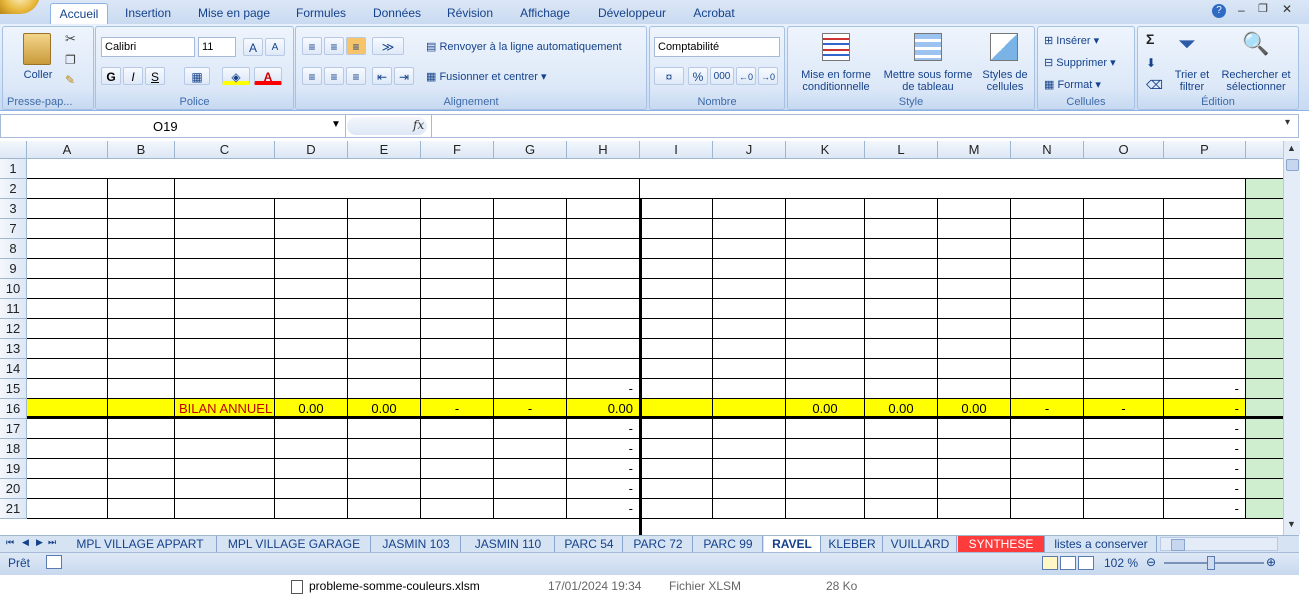 This screenshot has height=596, width=1309. What do you see at coordinates (311, 509) in the screenshot?
I see `cell-d21` at bounding box center [311, 509].